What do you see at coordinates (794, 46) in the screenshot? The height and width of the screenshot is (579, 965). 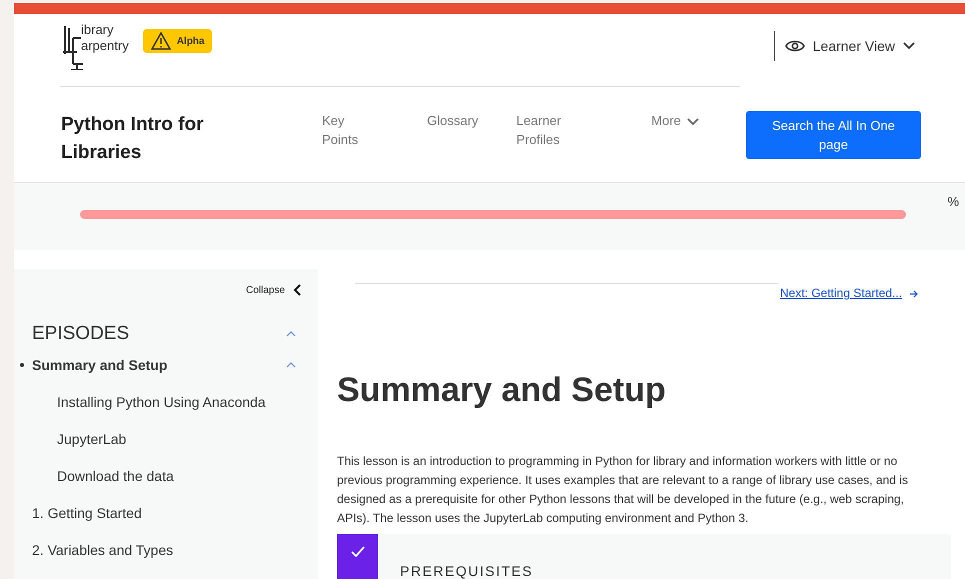 I see `eye-icon` at bounding box center [794, 46].